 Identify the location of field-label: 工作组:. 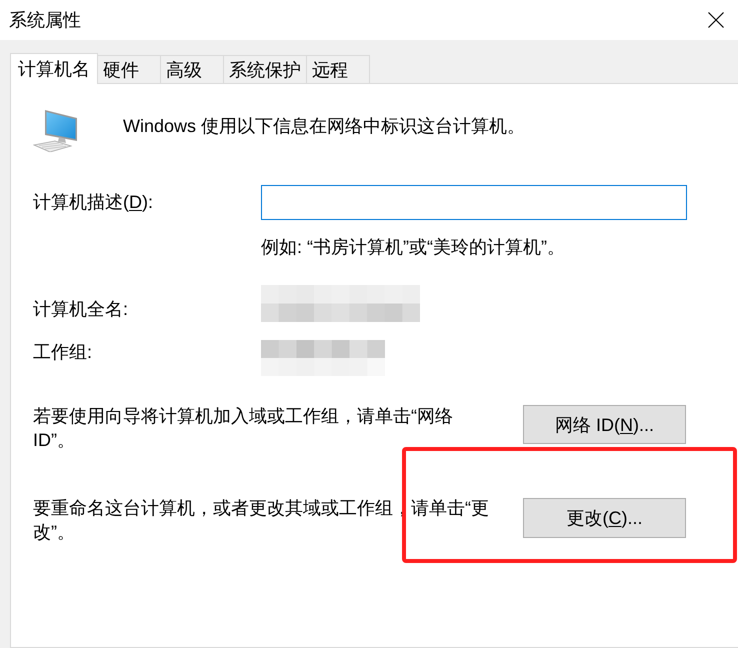
(63, 352).